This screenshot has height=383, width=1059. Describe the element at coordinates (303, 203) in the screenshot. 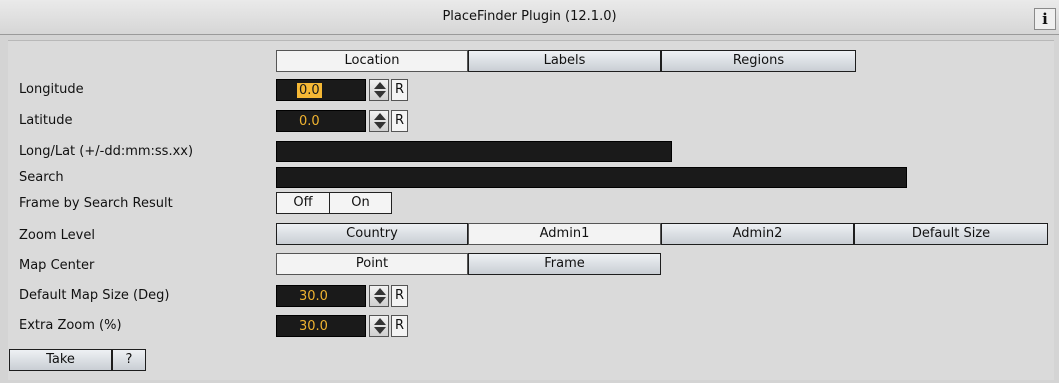

I see `frame-by-search-off-button: Off` at that location.